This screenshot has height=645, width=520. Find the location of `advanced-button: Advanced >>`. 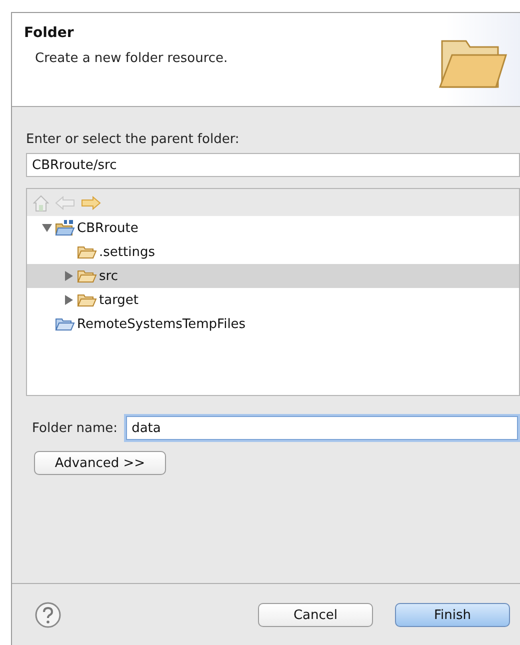

advanced-button: Advanced >> is located at coordinates (100, 463).